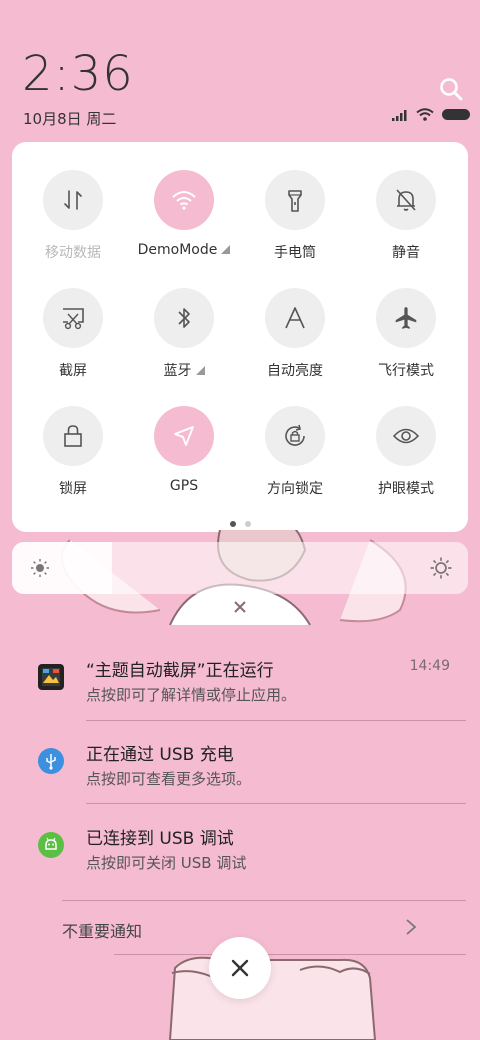 The image size is (480, 1040). What do you see at coordinates (406, 371) in the screenshot?
I see `tile-label: 飞行模式` at bounding box center [406, 371].